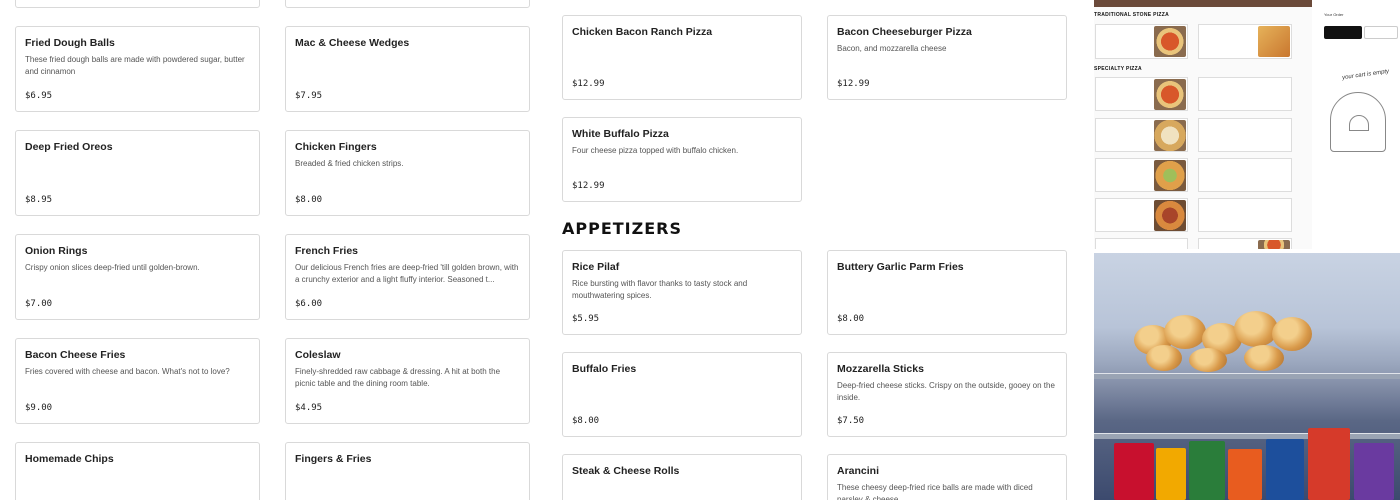  I want to click on menu-item-card: Chicken Bacon Ranch Pizza $12.99, so click(682, 57).